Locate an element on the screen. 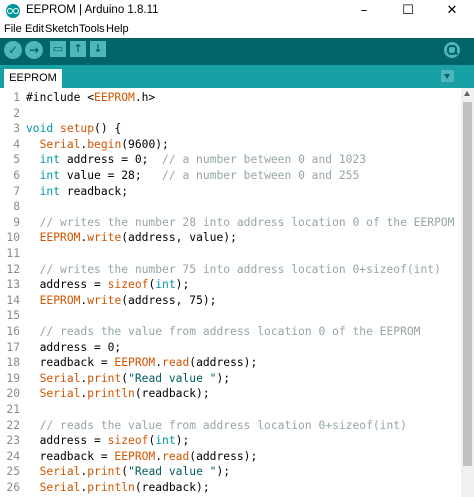 Image resolution: width=474 pixels, height=497 pixels. line-number: 6 is located at coordinates (16, 175).